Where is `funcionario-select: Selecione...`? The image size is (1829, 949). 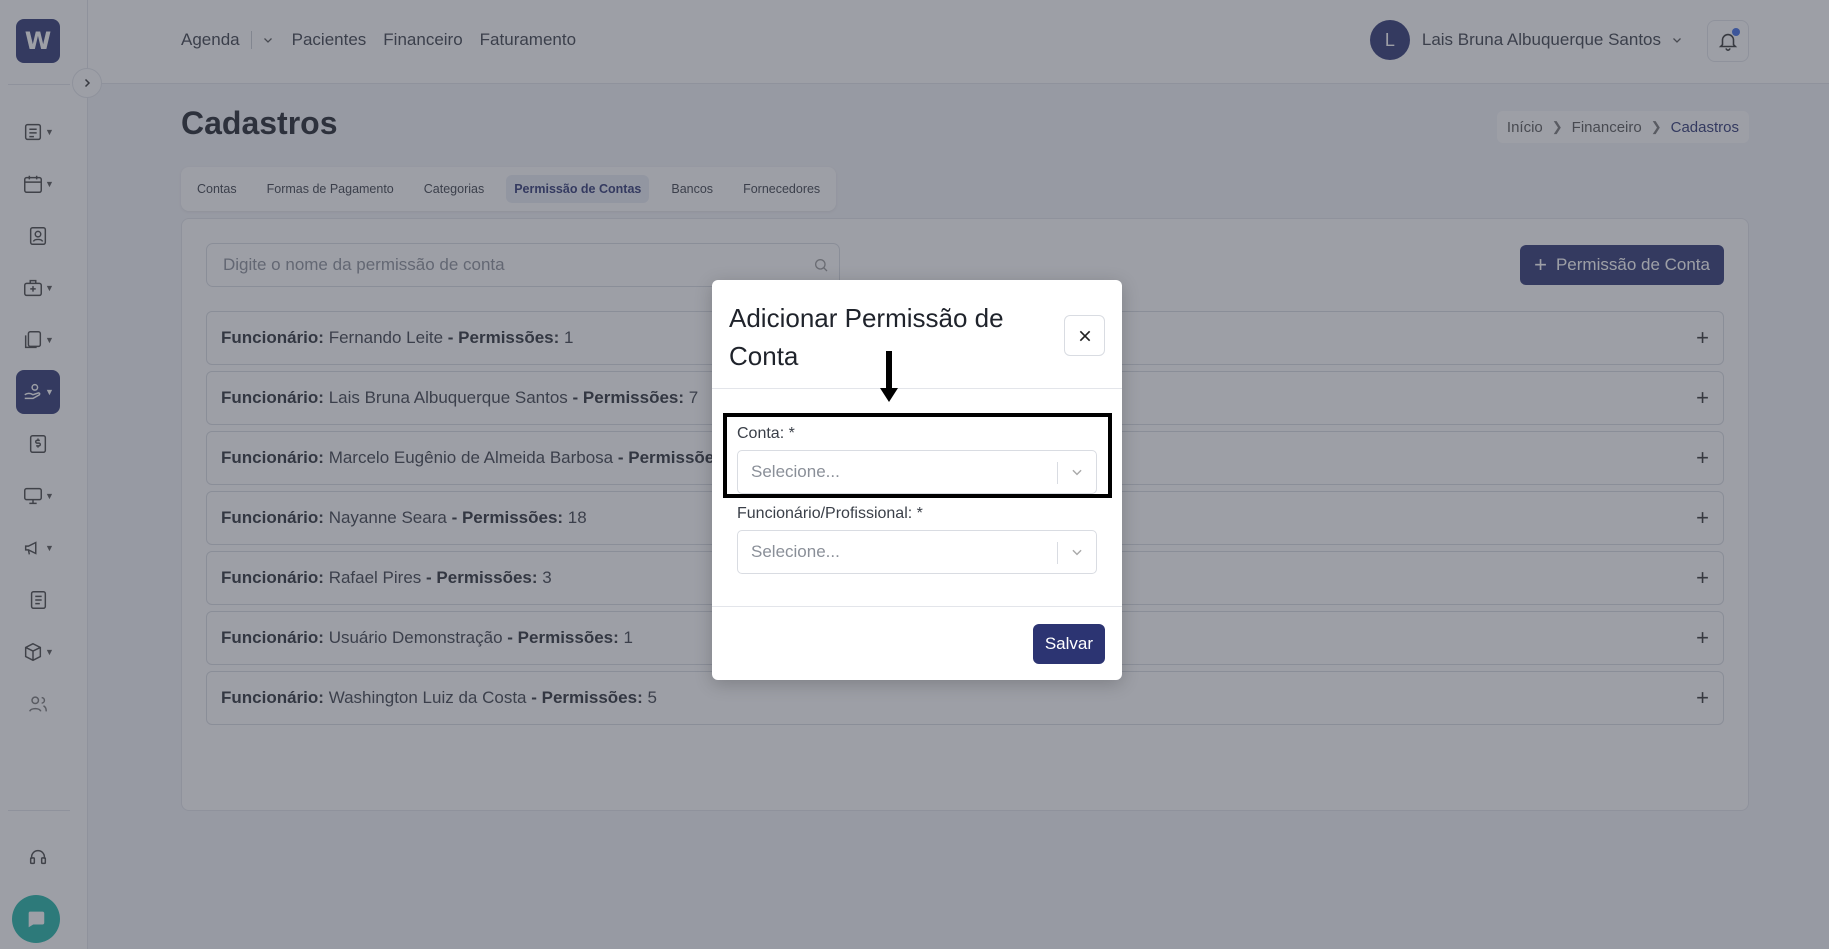 funcionario-select: Selecione... is located at coordinates (917, 552).